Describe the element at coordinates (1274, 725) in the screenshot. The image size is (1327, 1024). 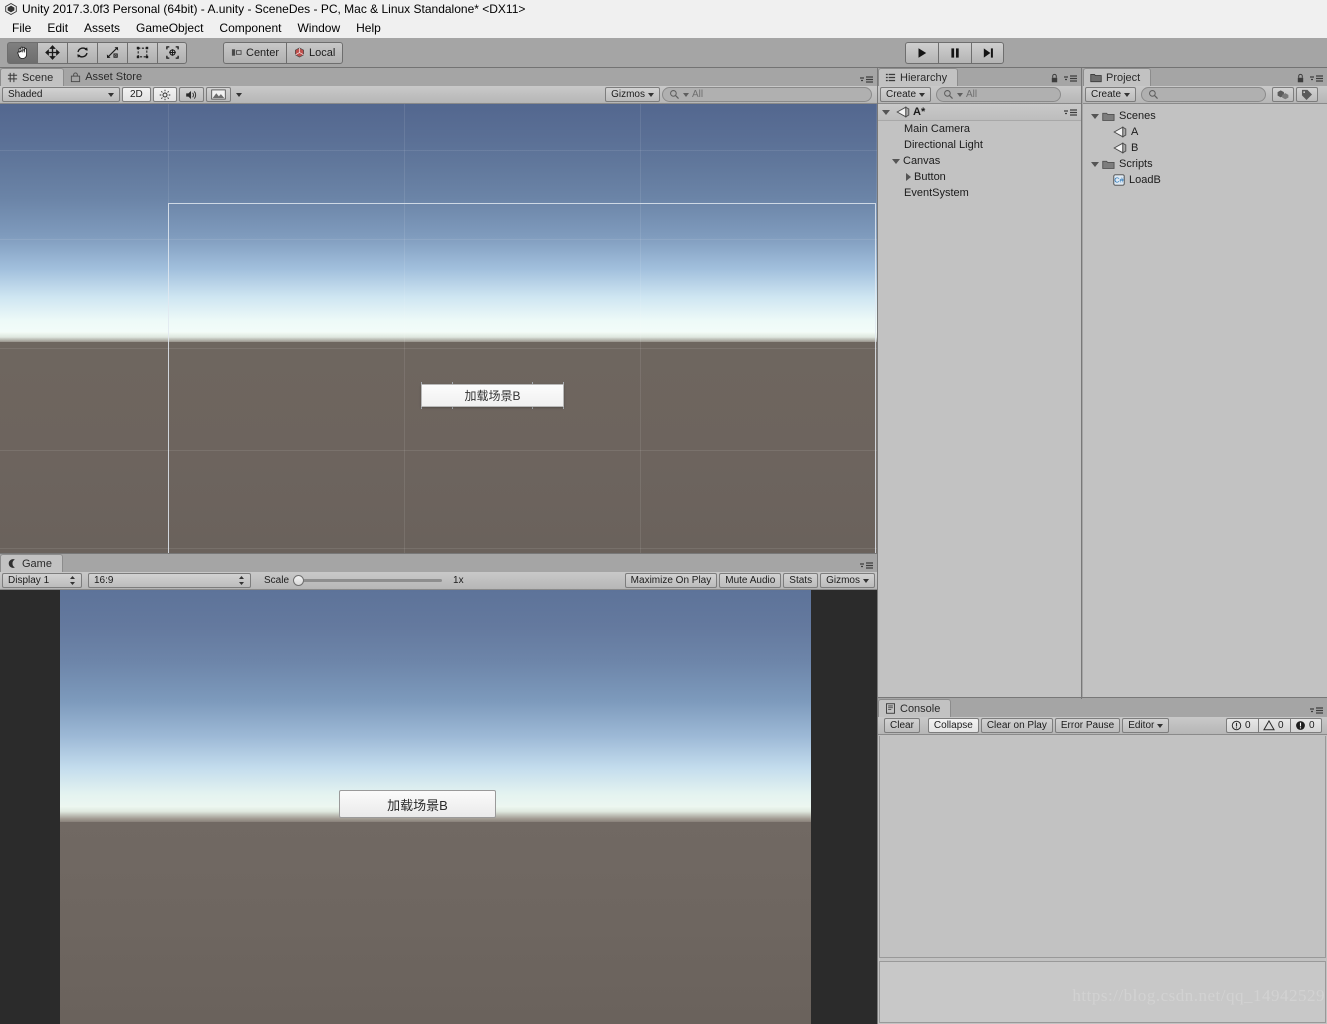
I see `console-warning-counter: 0` at that location.